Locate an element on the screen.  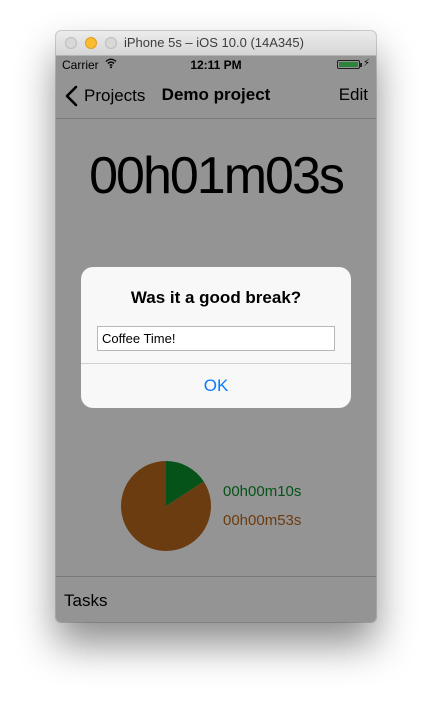
break-note-input is located at coordinates (216, 338).